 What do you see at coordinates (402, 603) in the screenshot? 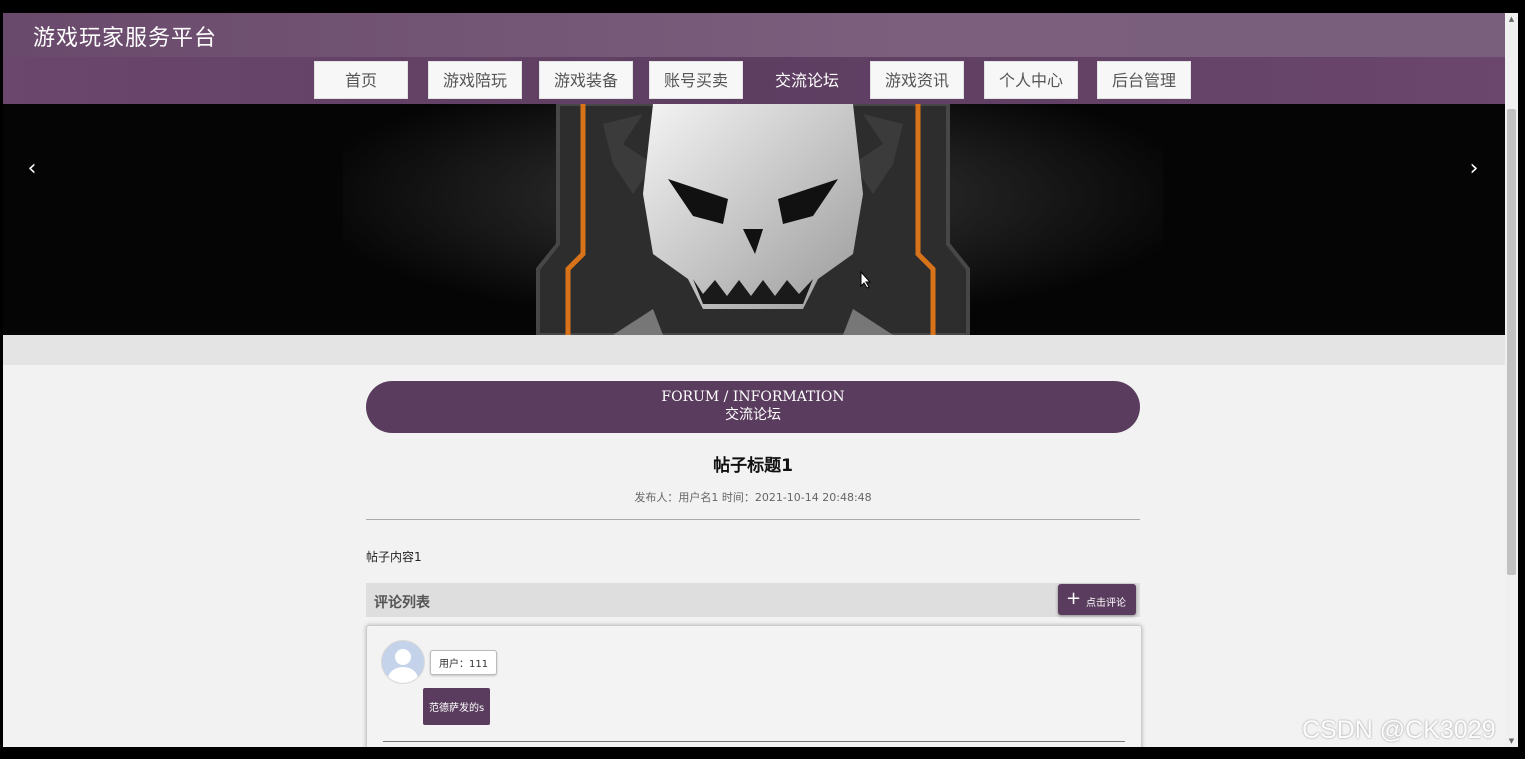
I see `comments-title: 评论列表` at bounding box center [402, 603].